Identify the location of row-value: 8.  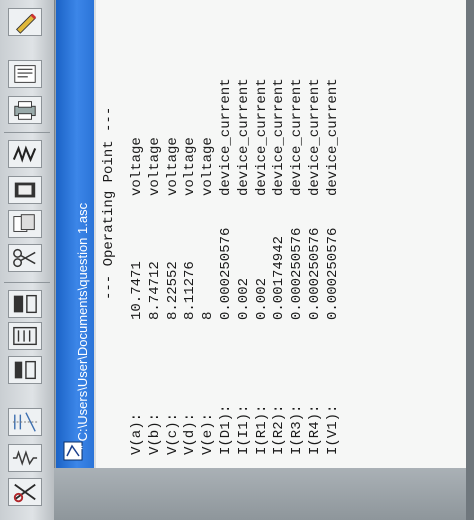
(208, 315).